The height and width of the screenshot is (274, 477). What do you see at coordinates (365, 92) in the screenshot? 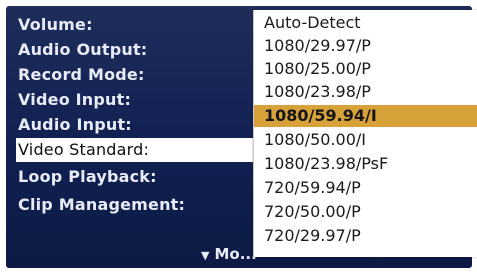
I see `dropdown-option: 1080/23.98/P` at bounding box center [365, 92].